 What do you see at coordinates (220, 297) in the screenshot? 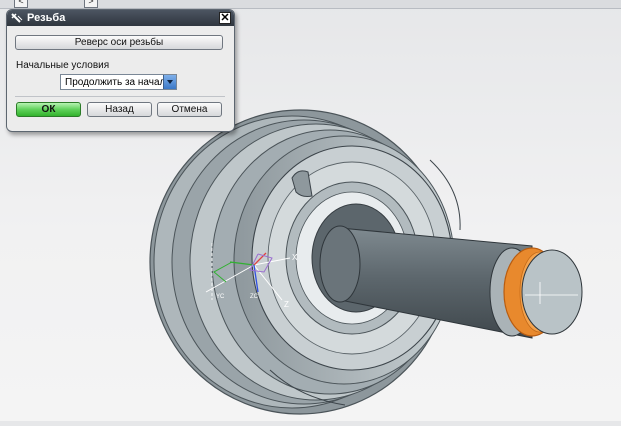
I see `triad-yc-label: YC` at bounding box center [220, 297].